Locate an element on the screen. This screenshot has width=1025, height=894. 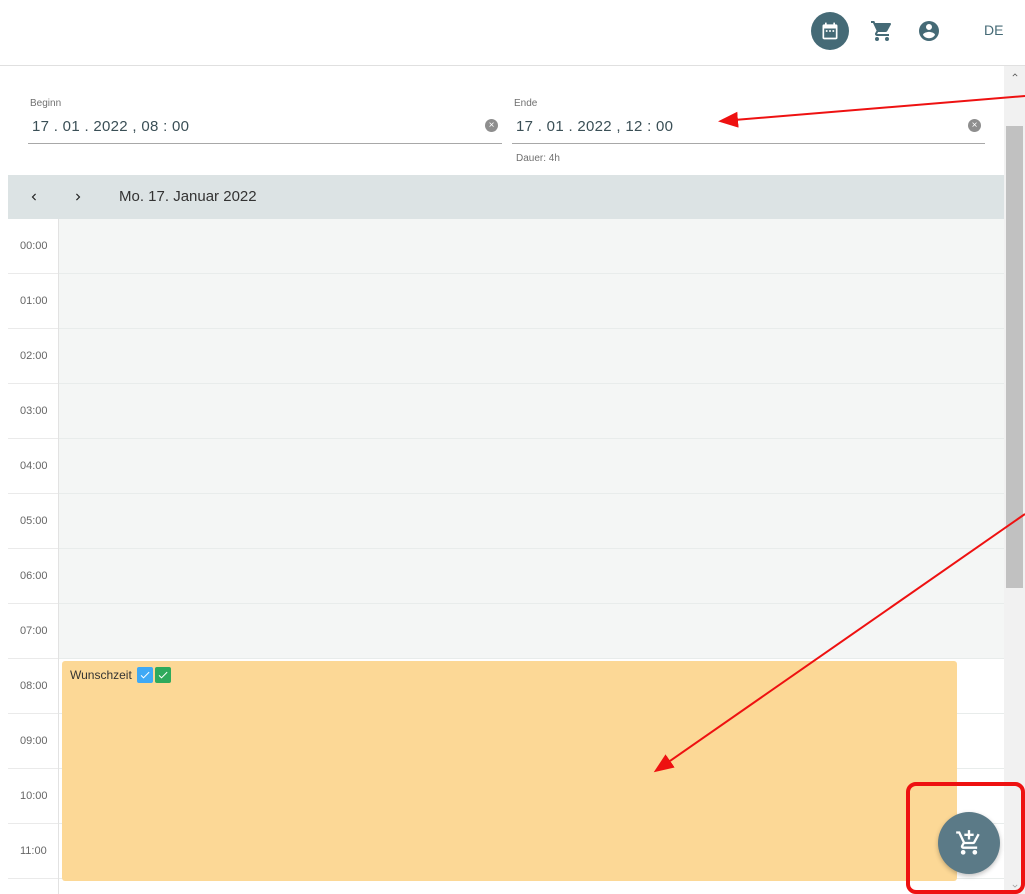
calendar-date-title: Mo. 17. Januar 2022 is located at coordinates (188, 196).